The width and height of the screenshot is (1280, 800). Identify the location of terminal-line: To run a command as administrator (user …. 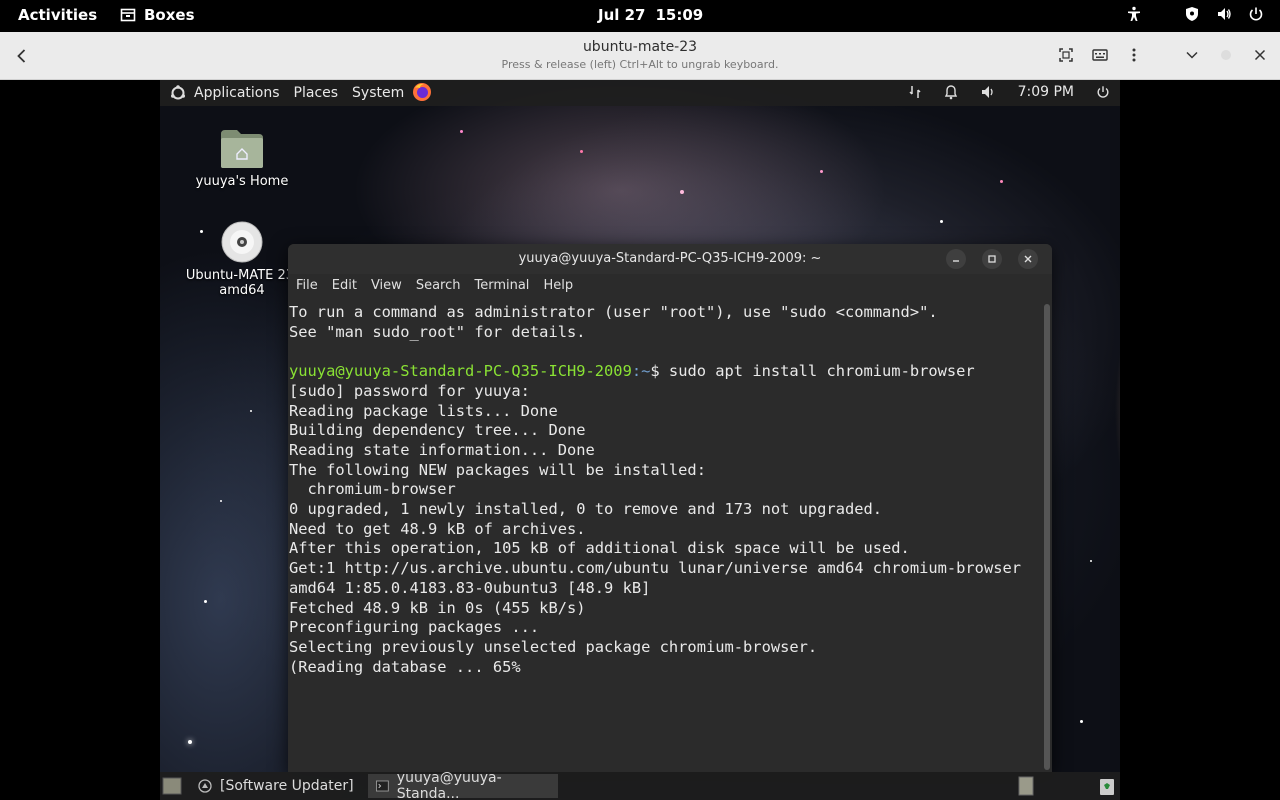
(613, 312).